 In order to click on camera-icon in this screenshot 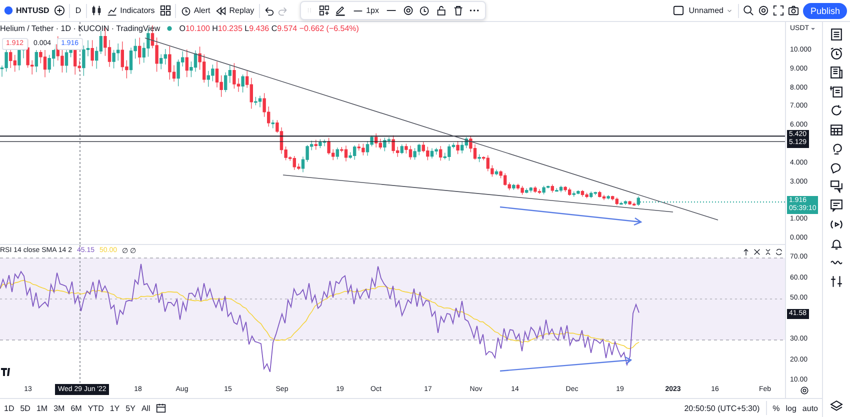, I will do `click(794, 10)`.